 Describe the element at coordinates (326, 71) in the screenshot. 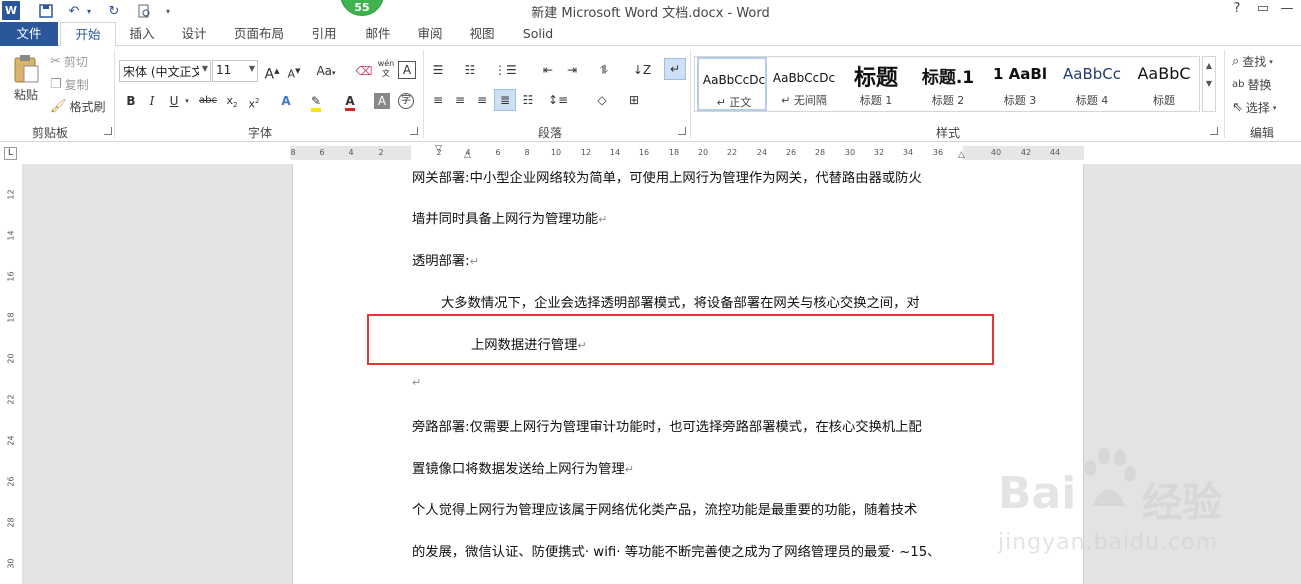

I see `change-case-button: Aa▾` at that location.